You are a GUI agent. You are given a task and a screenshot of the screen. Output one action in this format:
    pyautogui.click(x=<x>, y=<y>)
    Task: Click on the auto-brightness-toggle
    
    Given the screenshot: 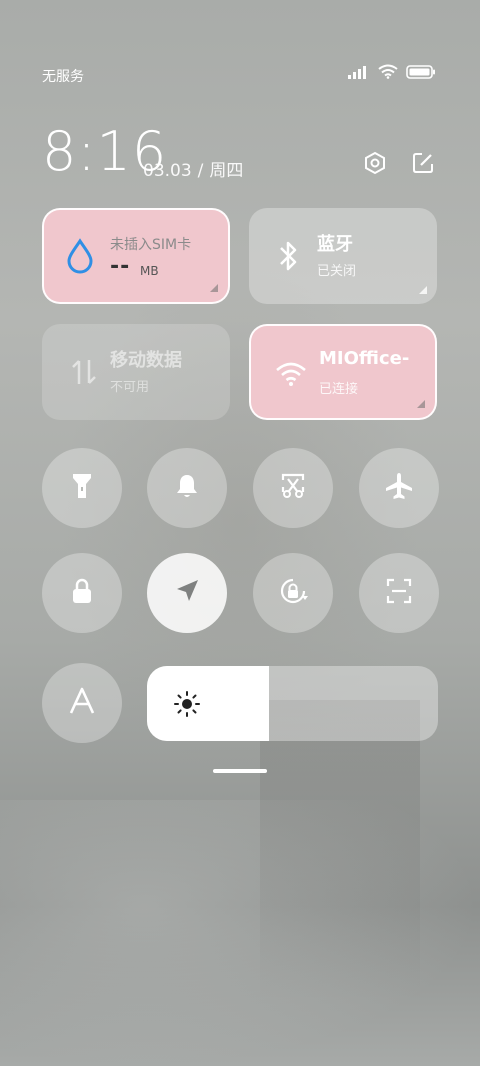 What is the action you would take?
    pyautogui.click(x=82, y=703)
    